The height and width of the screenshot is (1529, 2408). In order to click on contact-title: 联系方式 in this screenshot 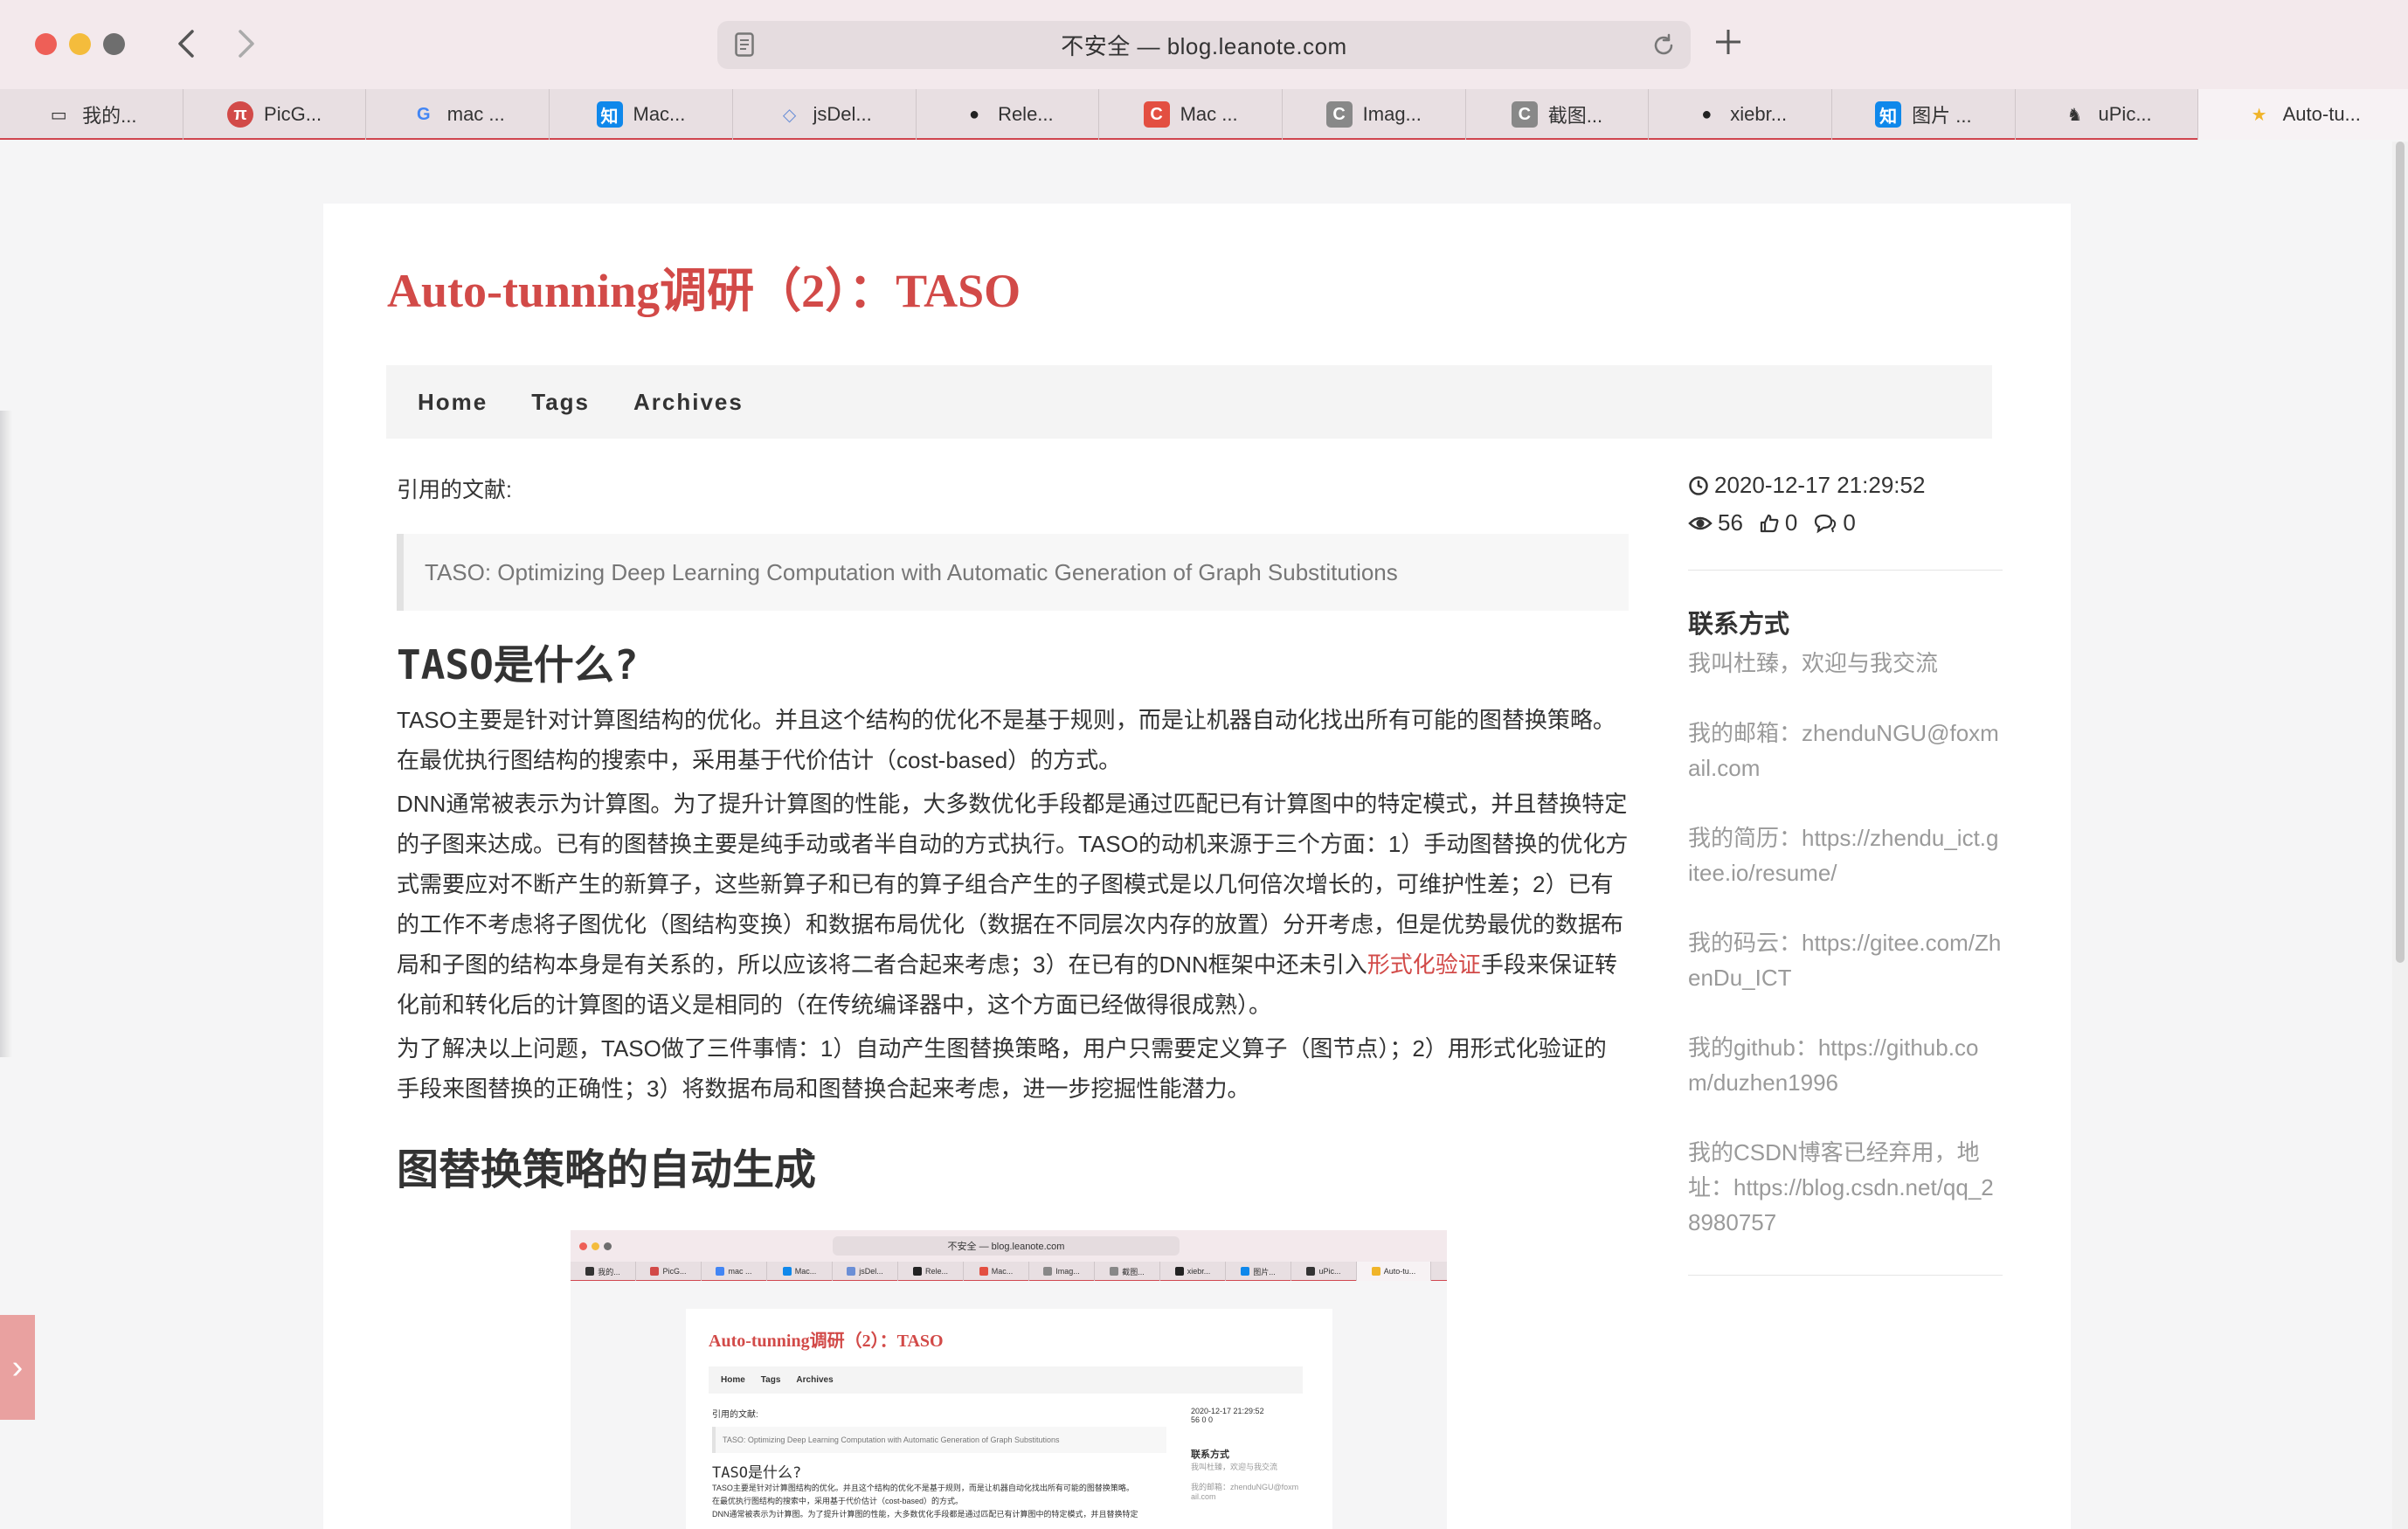, I will do `click(1739, 625)`.